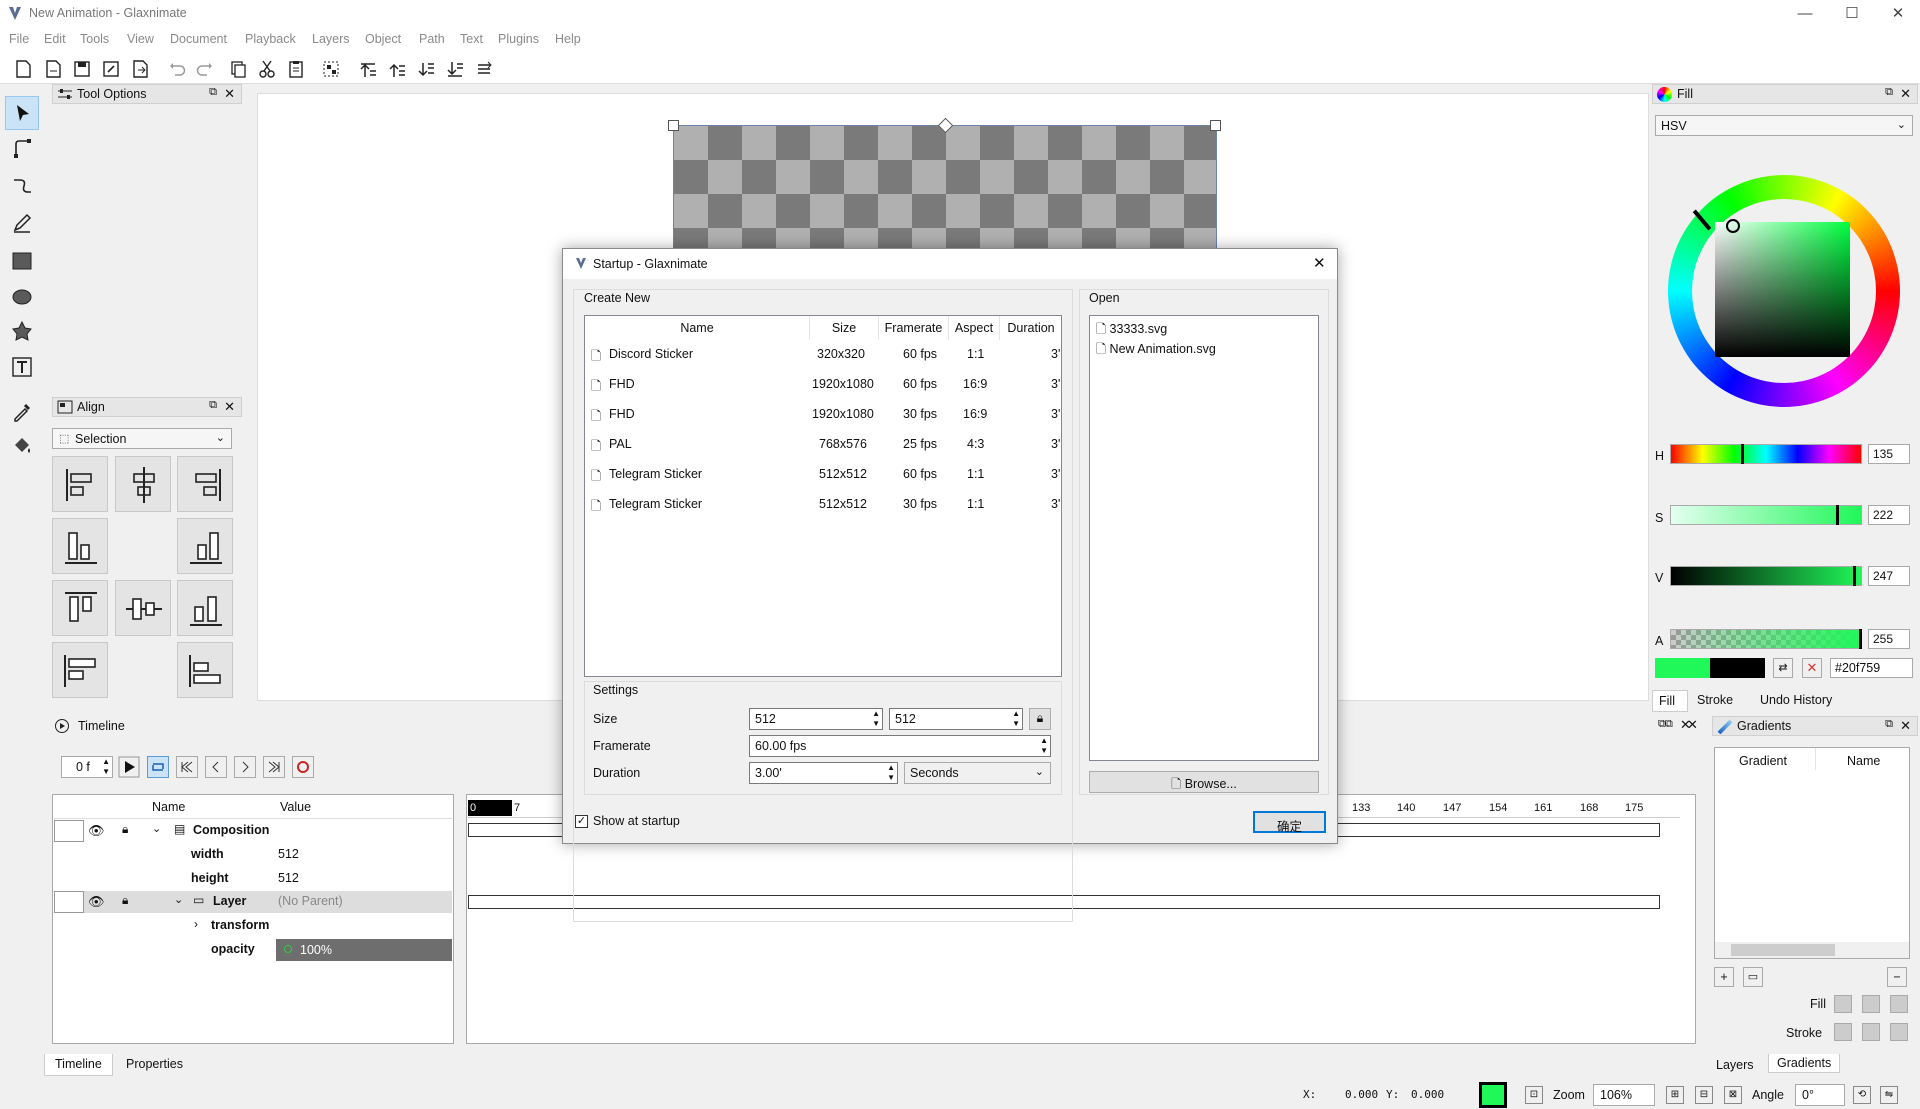 Image resolution: width=1920 pixels, height=1109 pixels. Describe the element at coordinates (1871, 1032) in the screenshot. I see `stroke-linear-icon` at that location.